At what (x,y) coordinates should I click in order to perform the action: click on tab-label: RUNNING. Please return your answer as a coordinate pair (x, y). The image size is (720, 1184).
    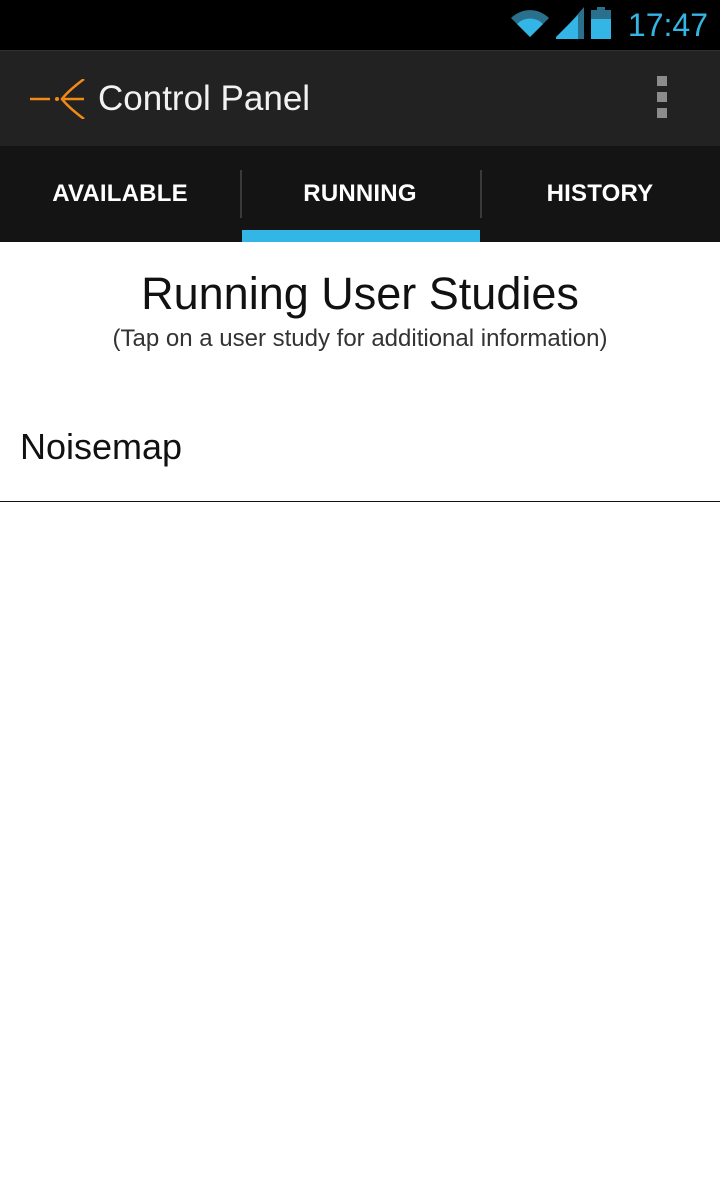
    Looking at the image, I should click on (360, 193).